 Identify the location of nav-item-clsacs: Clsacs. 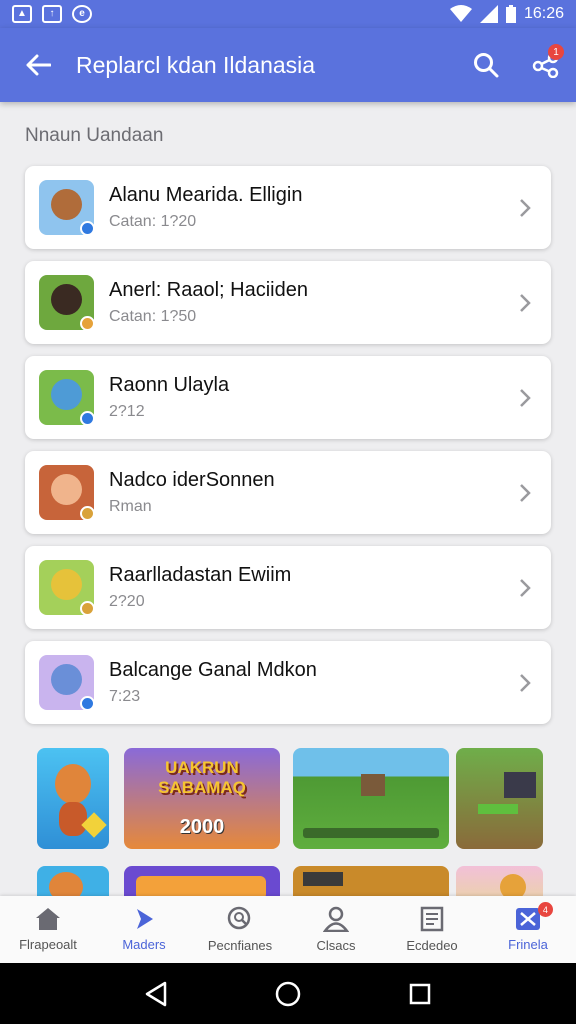
(336, 929).